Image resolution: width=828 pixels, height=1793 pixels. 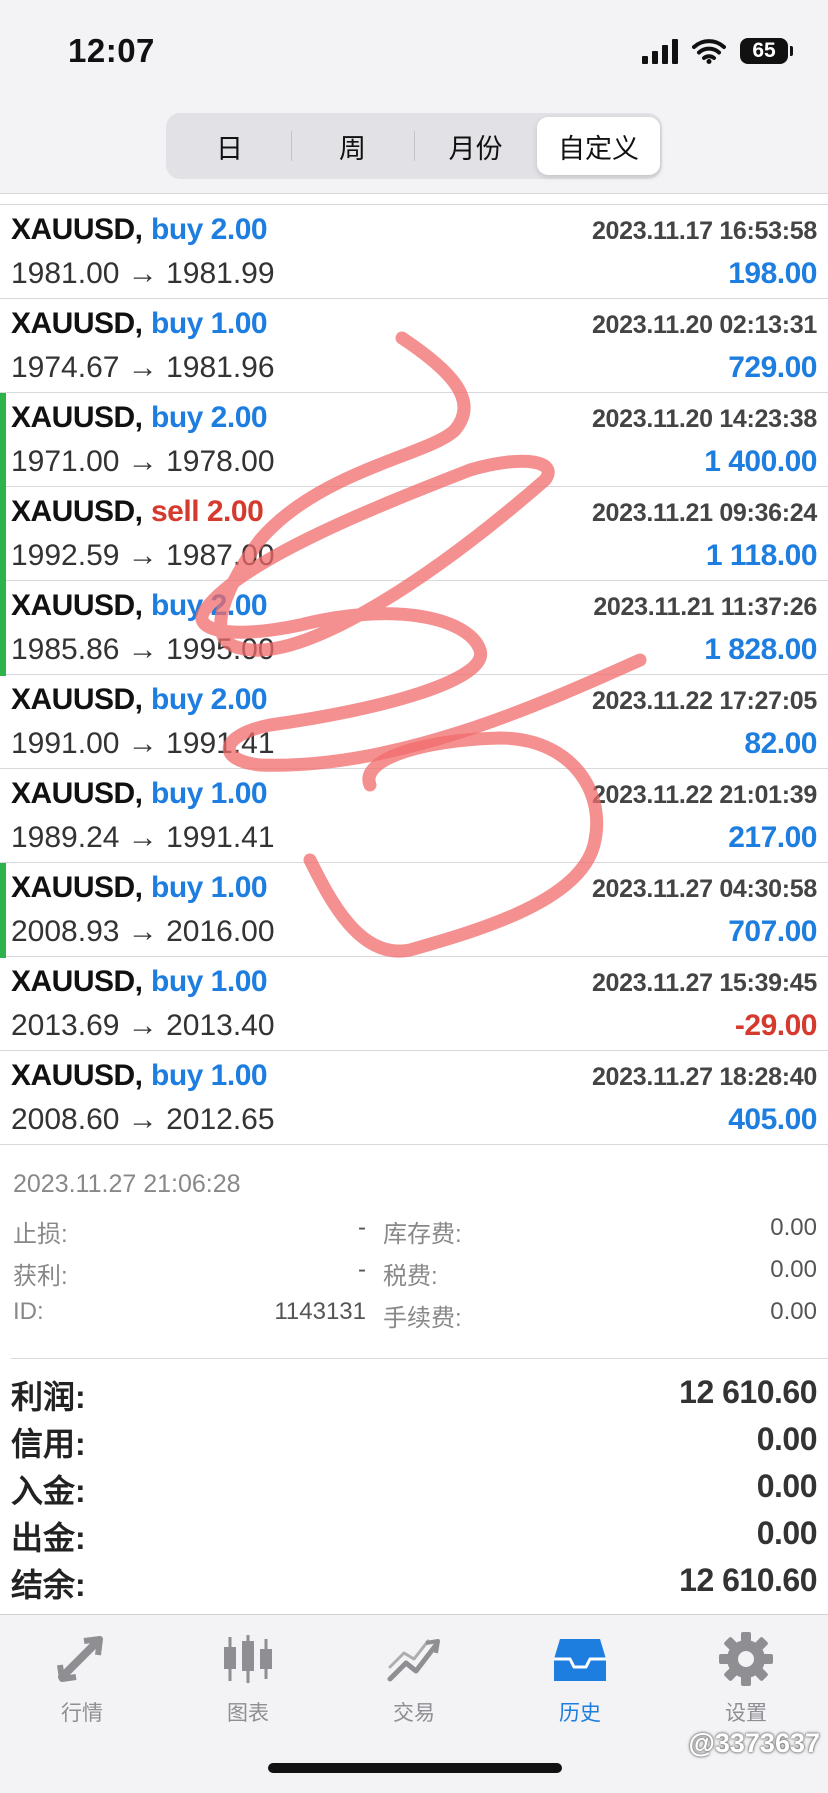 What do you see at coordinates (362, 1269) in the screenshot?
I see `take-profit-value: -` at bounding box center [362, 1269].